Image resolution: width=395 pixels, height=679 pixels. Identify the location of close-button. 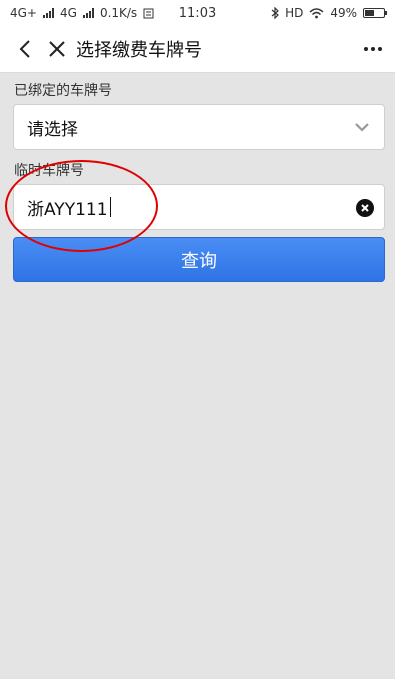
(57, 49).